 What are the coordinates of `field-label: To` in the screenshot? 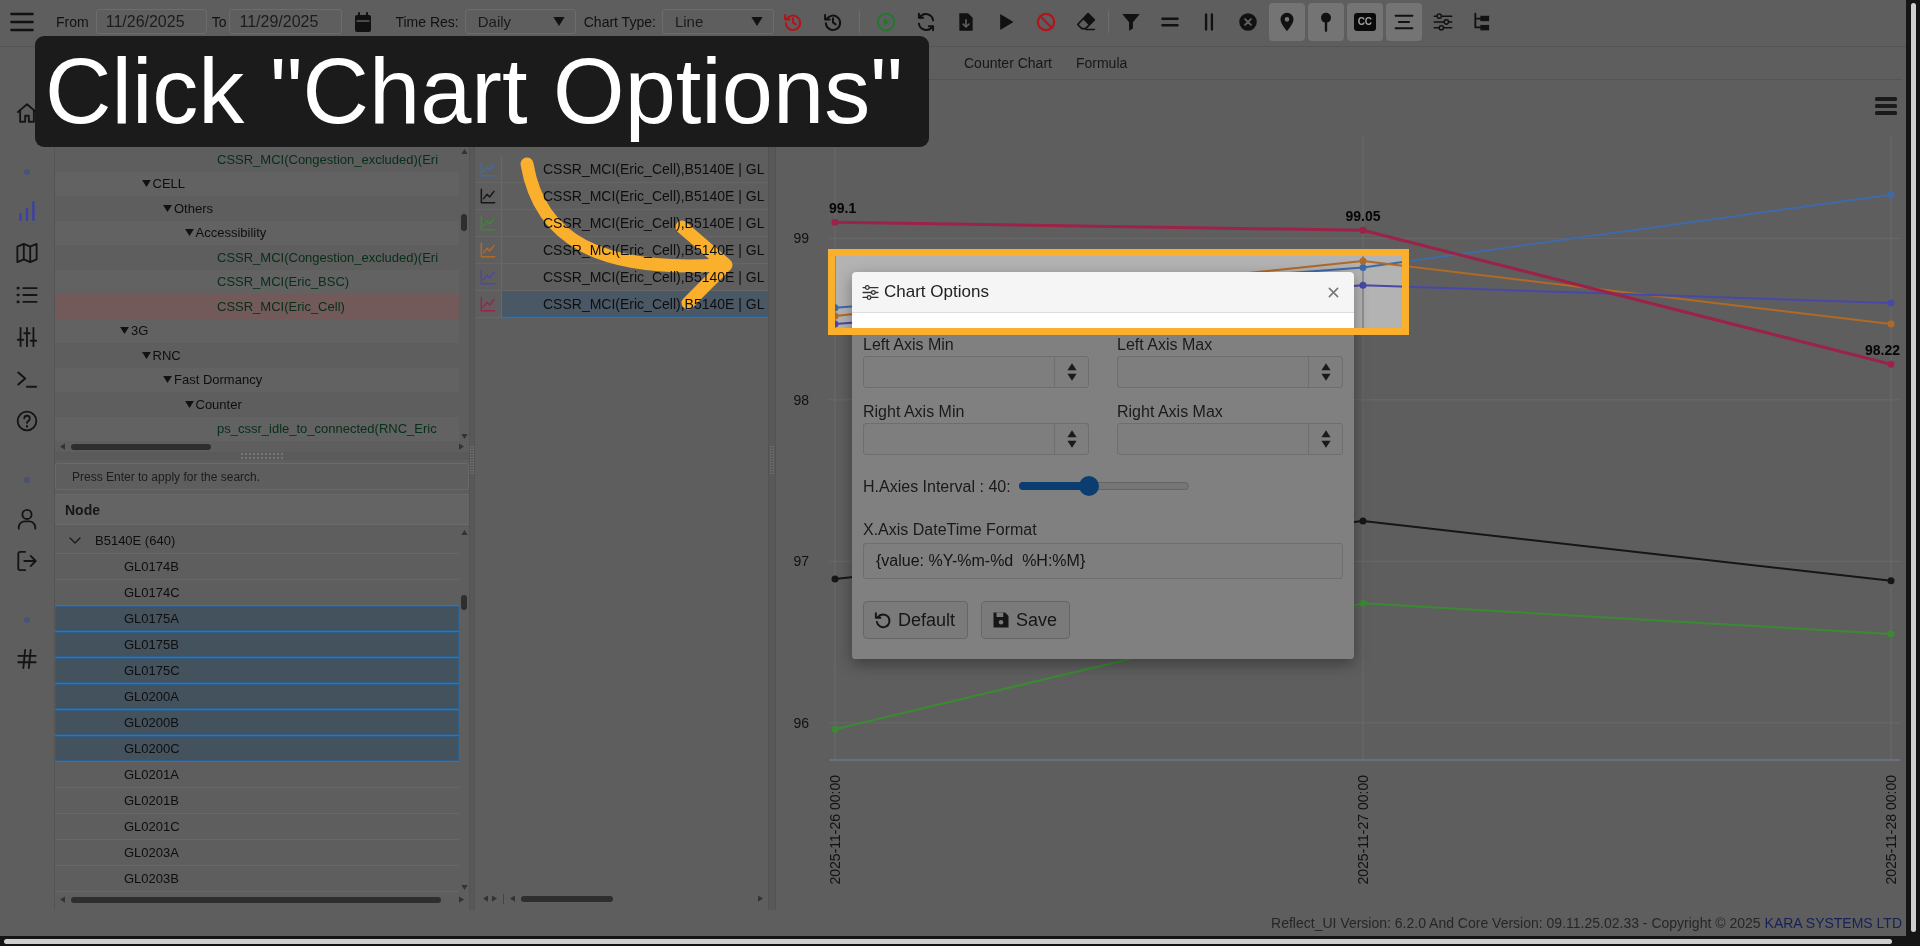 It's located at (219, 21).